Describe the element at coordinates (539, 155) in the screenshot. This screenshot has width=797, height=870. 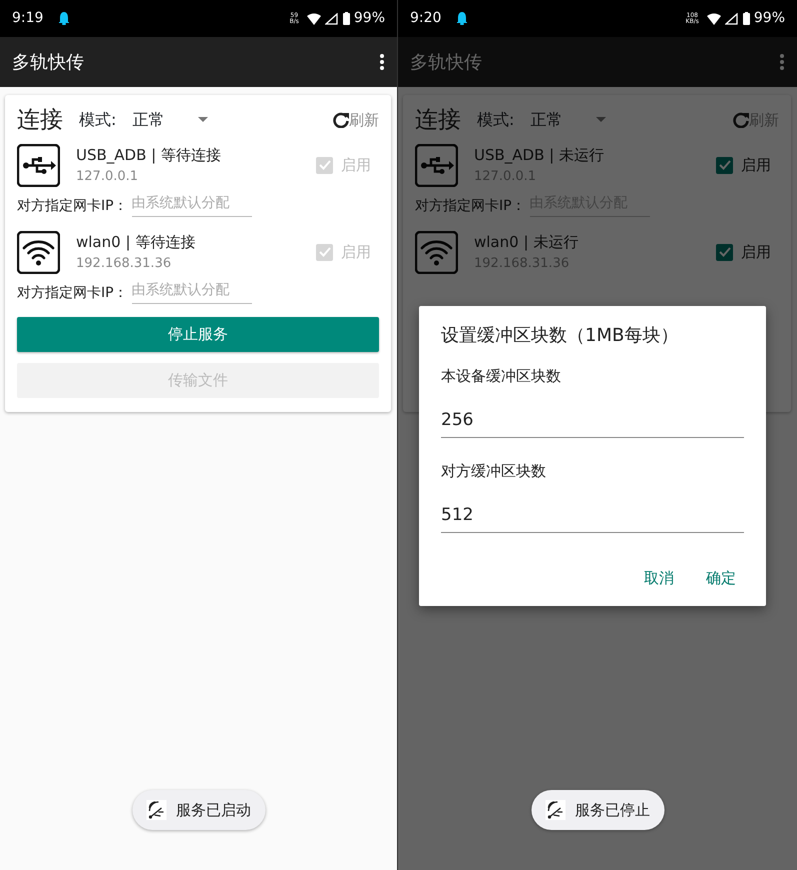
I see `device-name: USB_ADB | 未运行` at that location.